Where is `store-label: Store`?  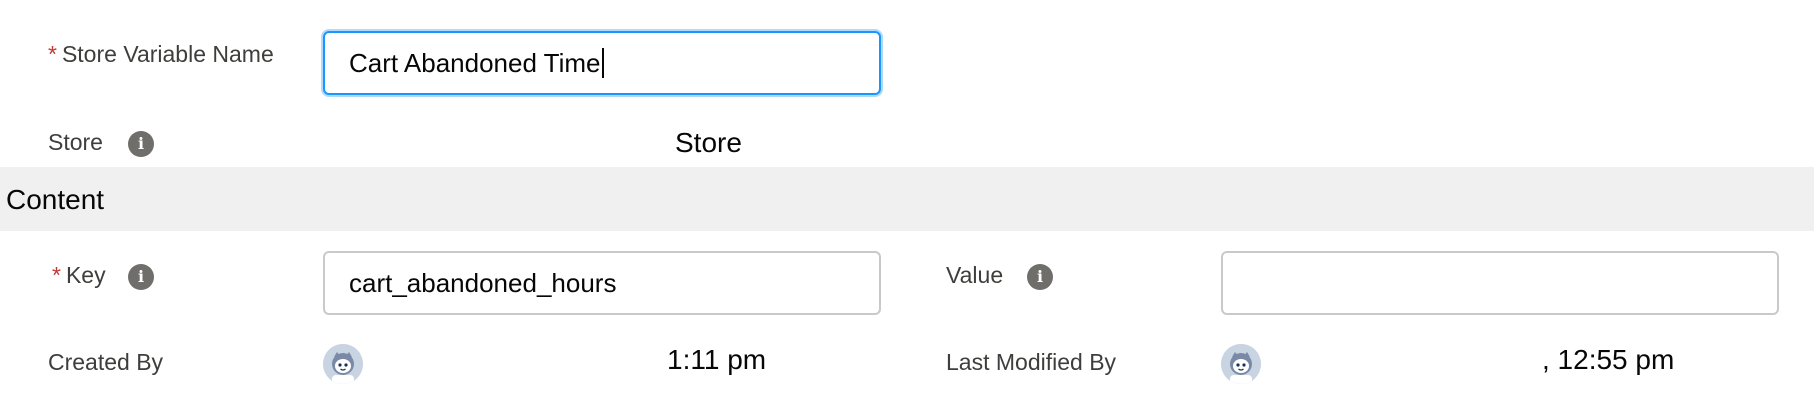 store-label: Store is located at coordinates (75, 142).